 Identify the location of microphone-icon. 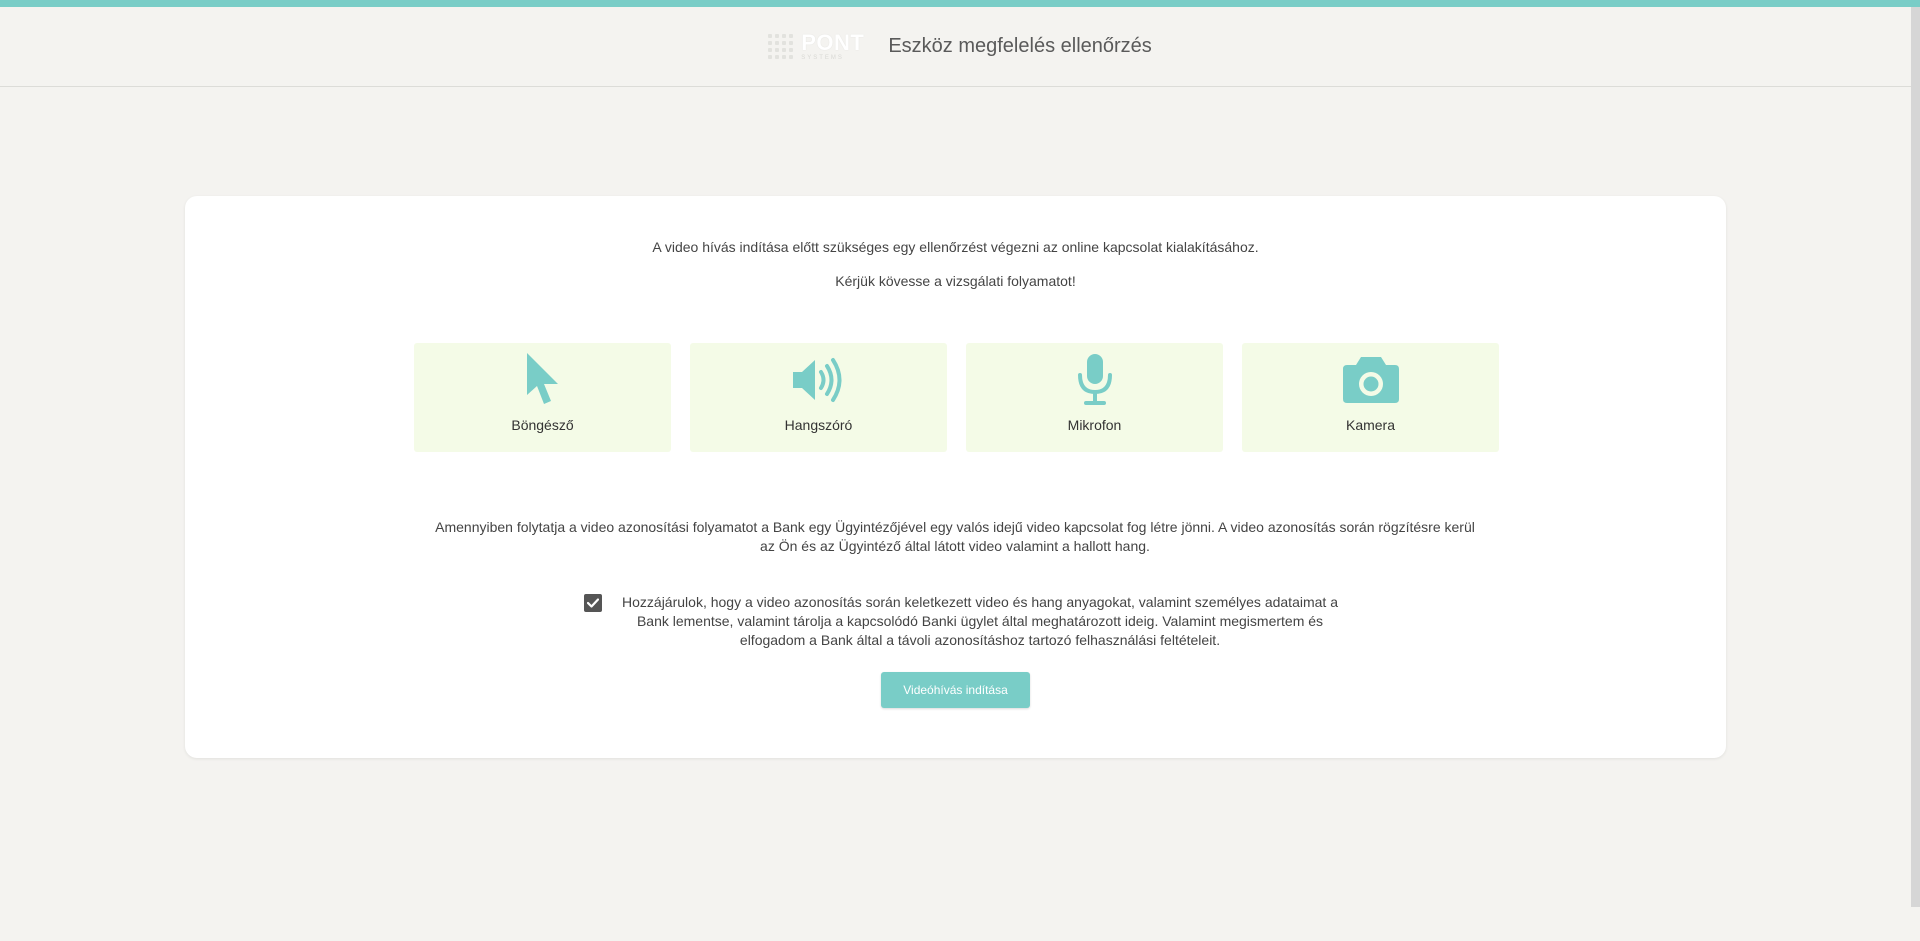
(1095, 380).